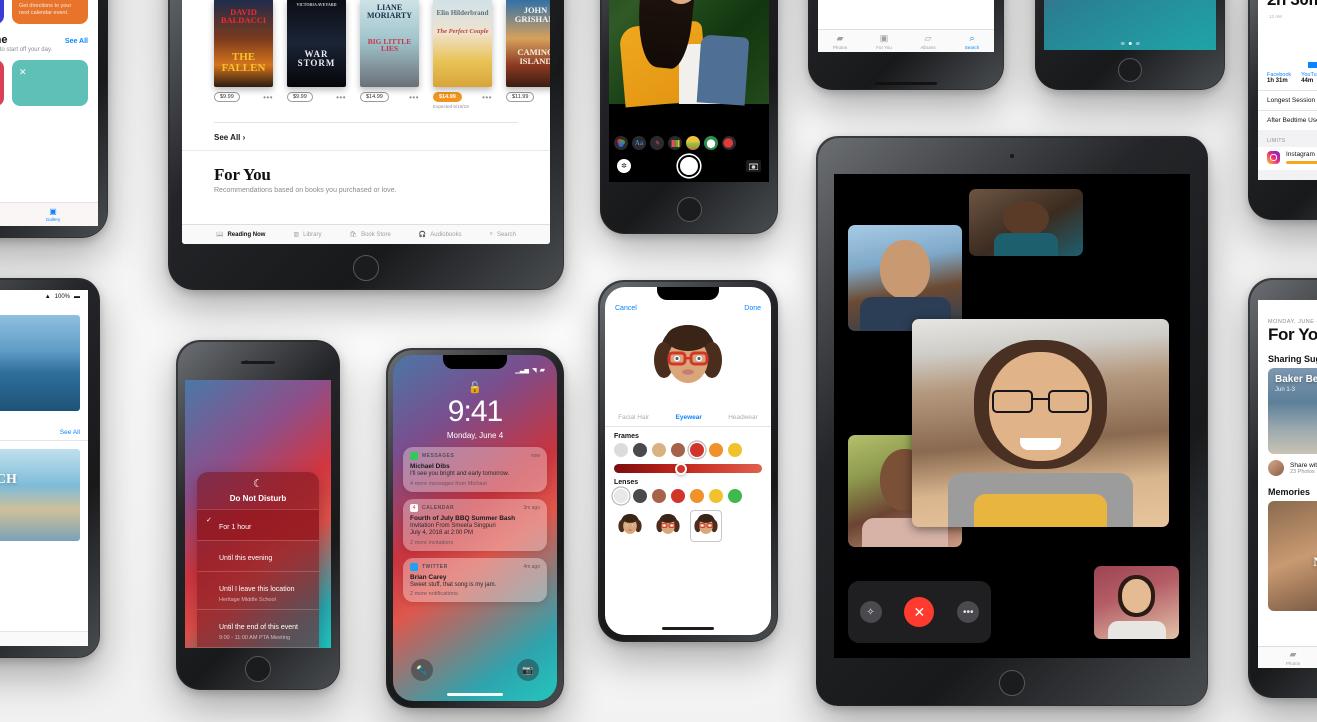  Describe the element at coordinates (462, 43) in the screenshot. I see `book-cover: Elin Hilderbrand The Perfect Couple` at that location.